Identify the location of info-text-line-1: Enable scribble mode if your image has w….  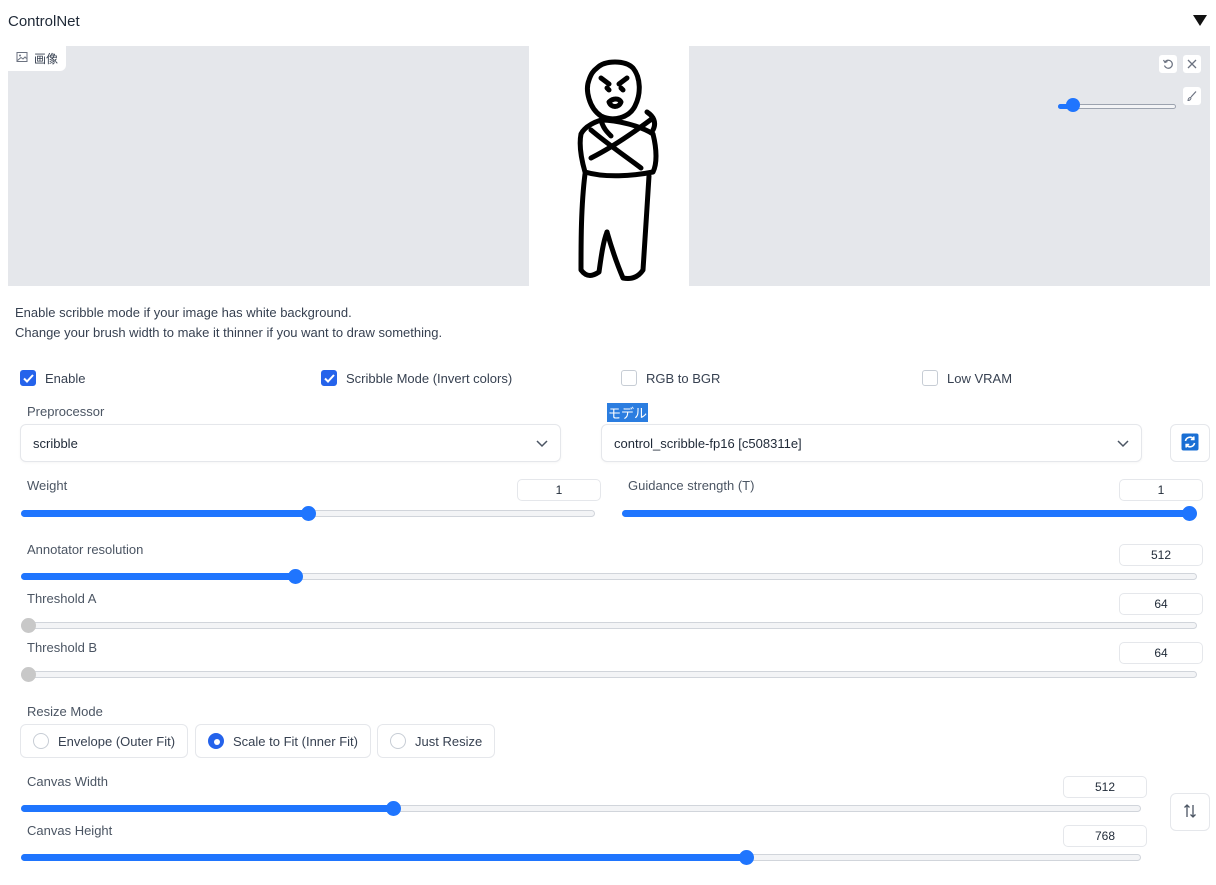
(183, 312).